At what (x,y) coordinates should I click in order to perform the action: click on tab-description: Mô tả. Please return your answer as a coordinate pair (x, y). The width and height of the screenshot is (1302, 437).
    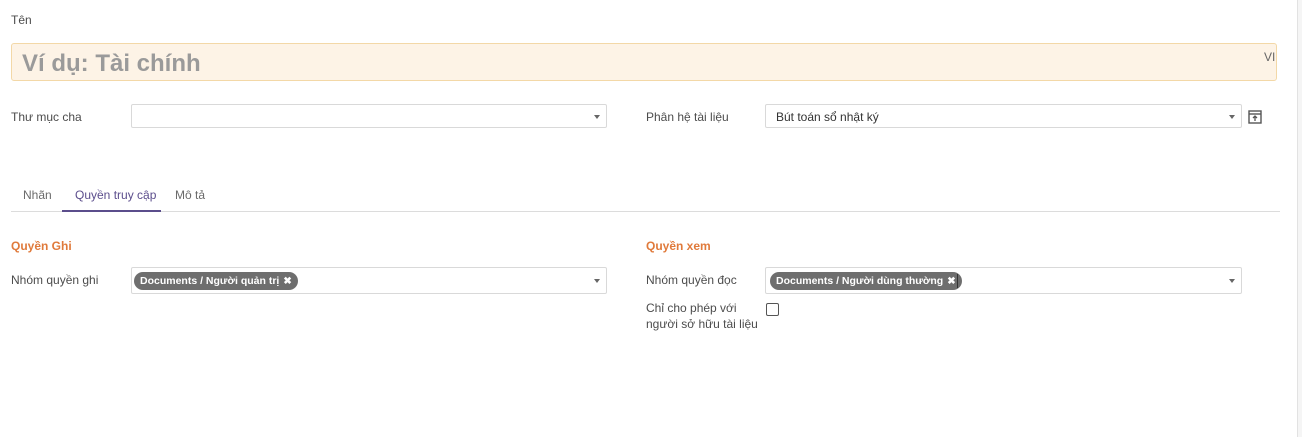
    Looking at the image, I should click on (190, 195).